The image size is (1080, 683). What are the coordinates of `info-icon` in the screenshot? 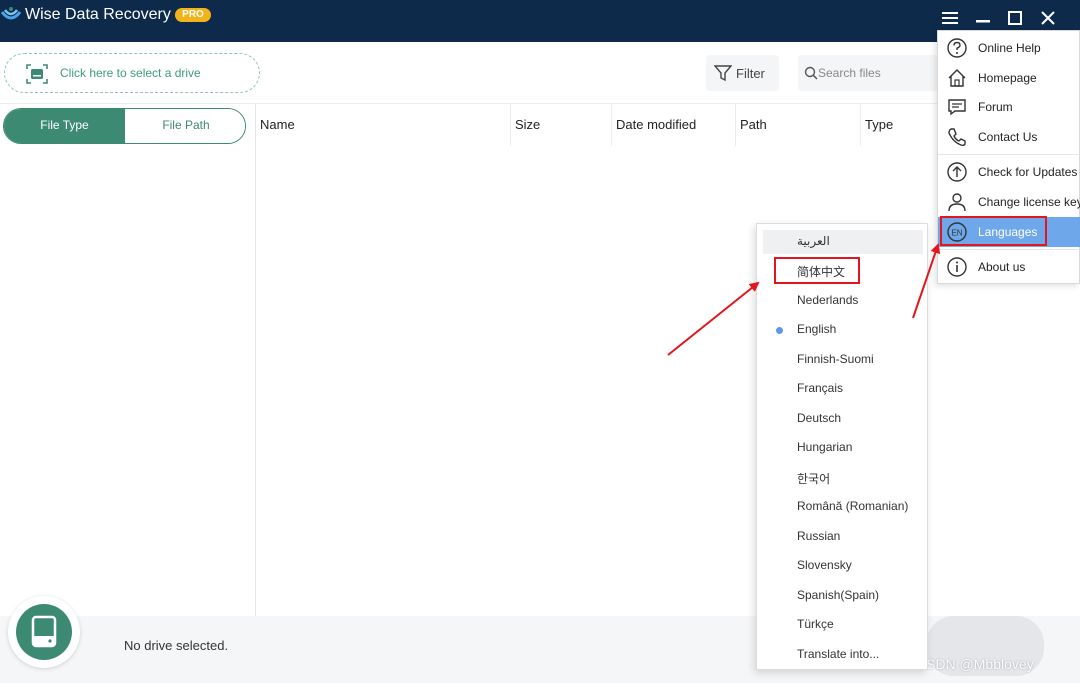 It's located at (957, 267).